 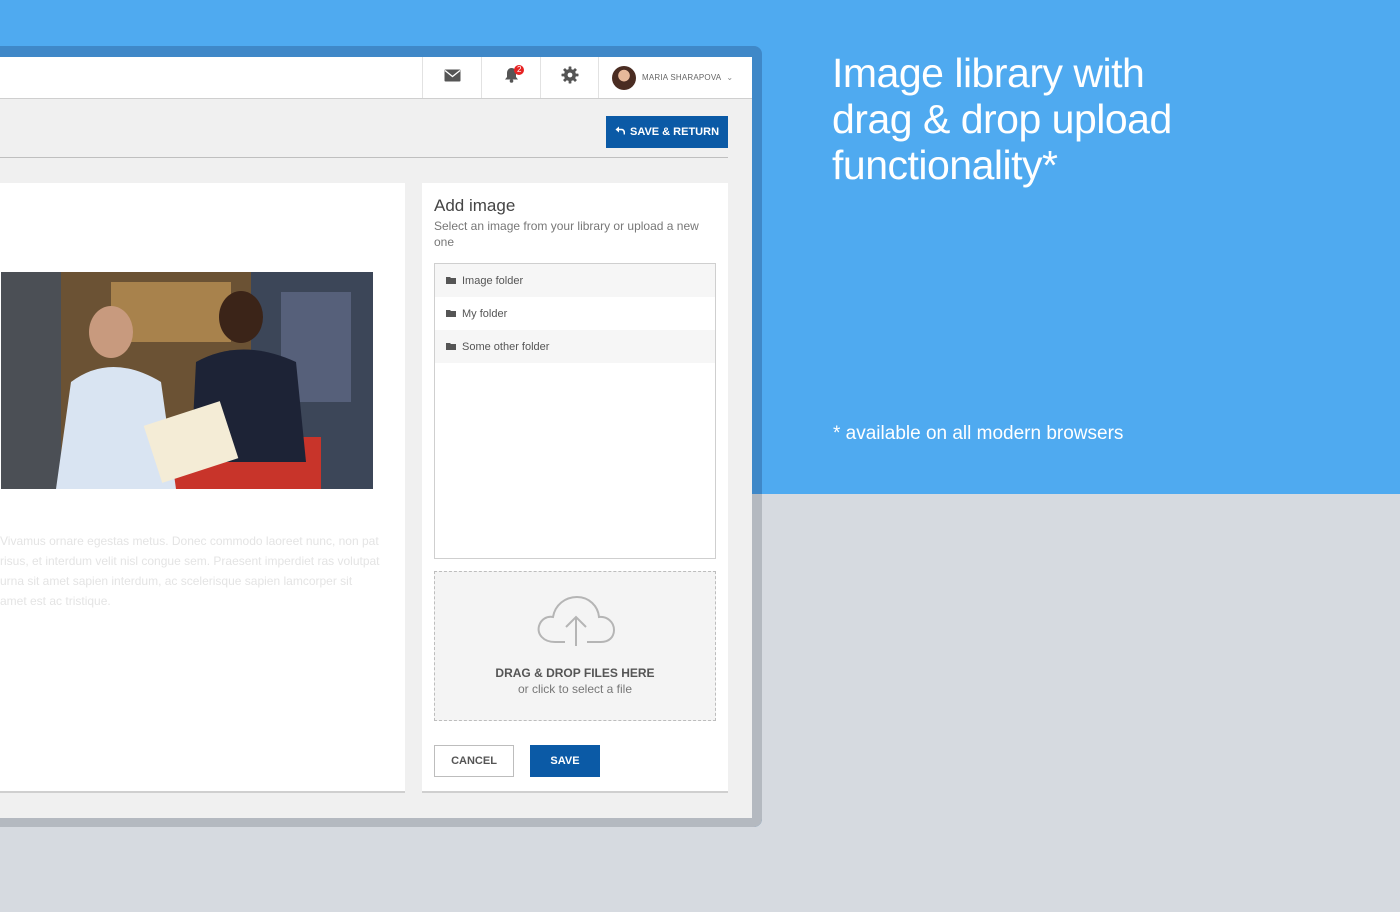 I want to click on folder-label: Image folder, so click(x=493, y=280).